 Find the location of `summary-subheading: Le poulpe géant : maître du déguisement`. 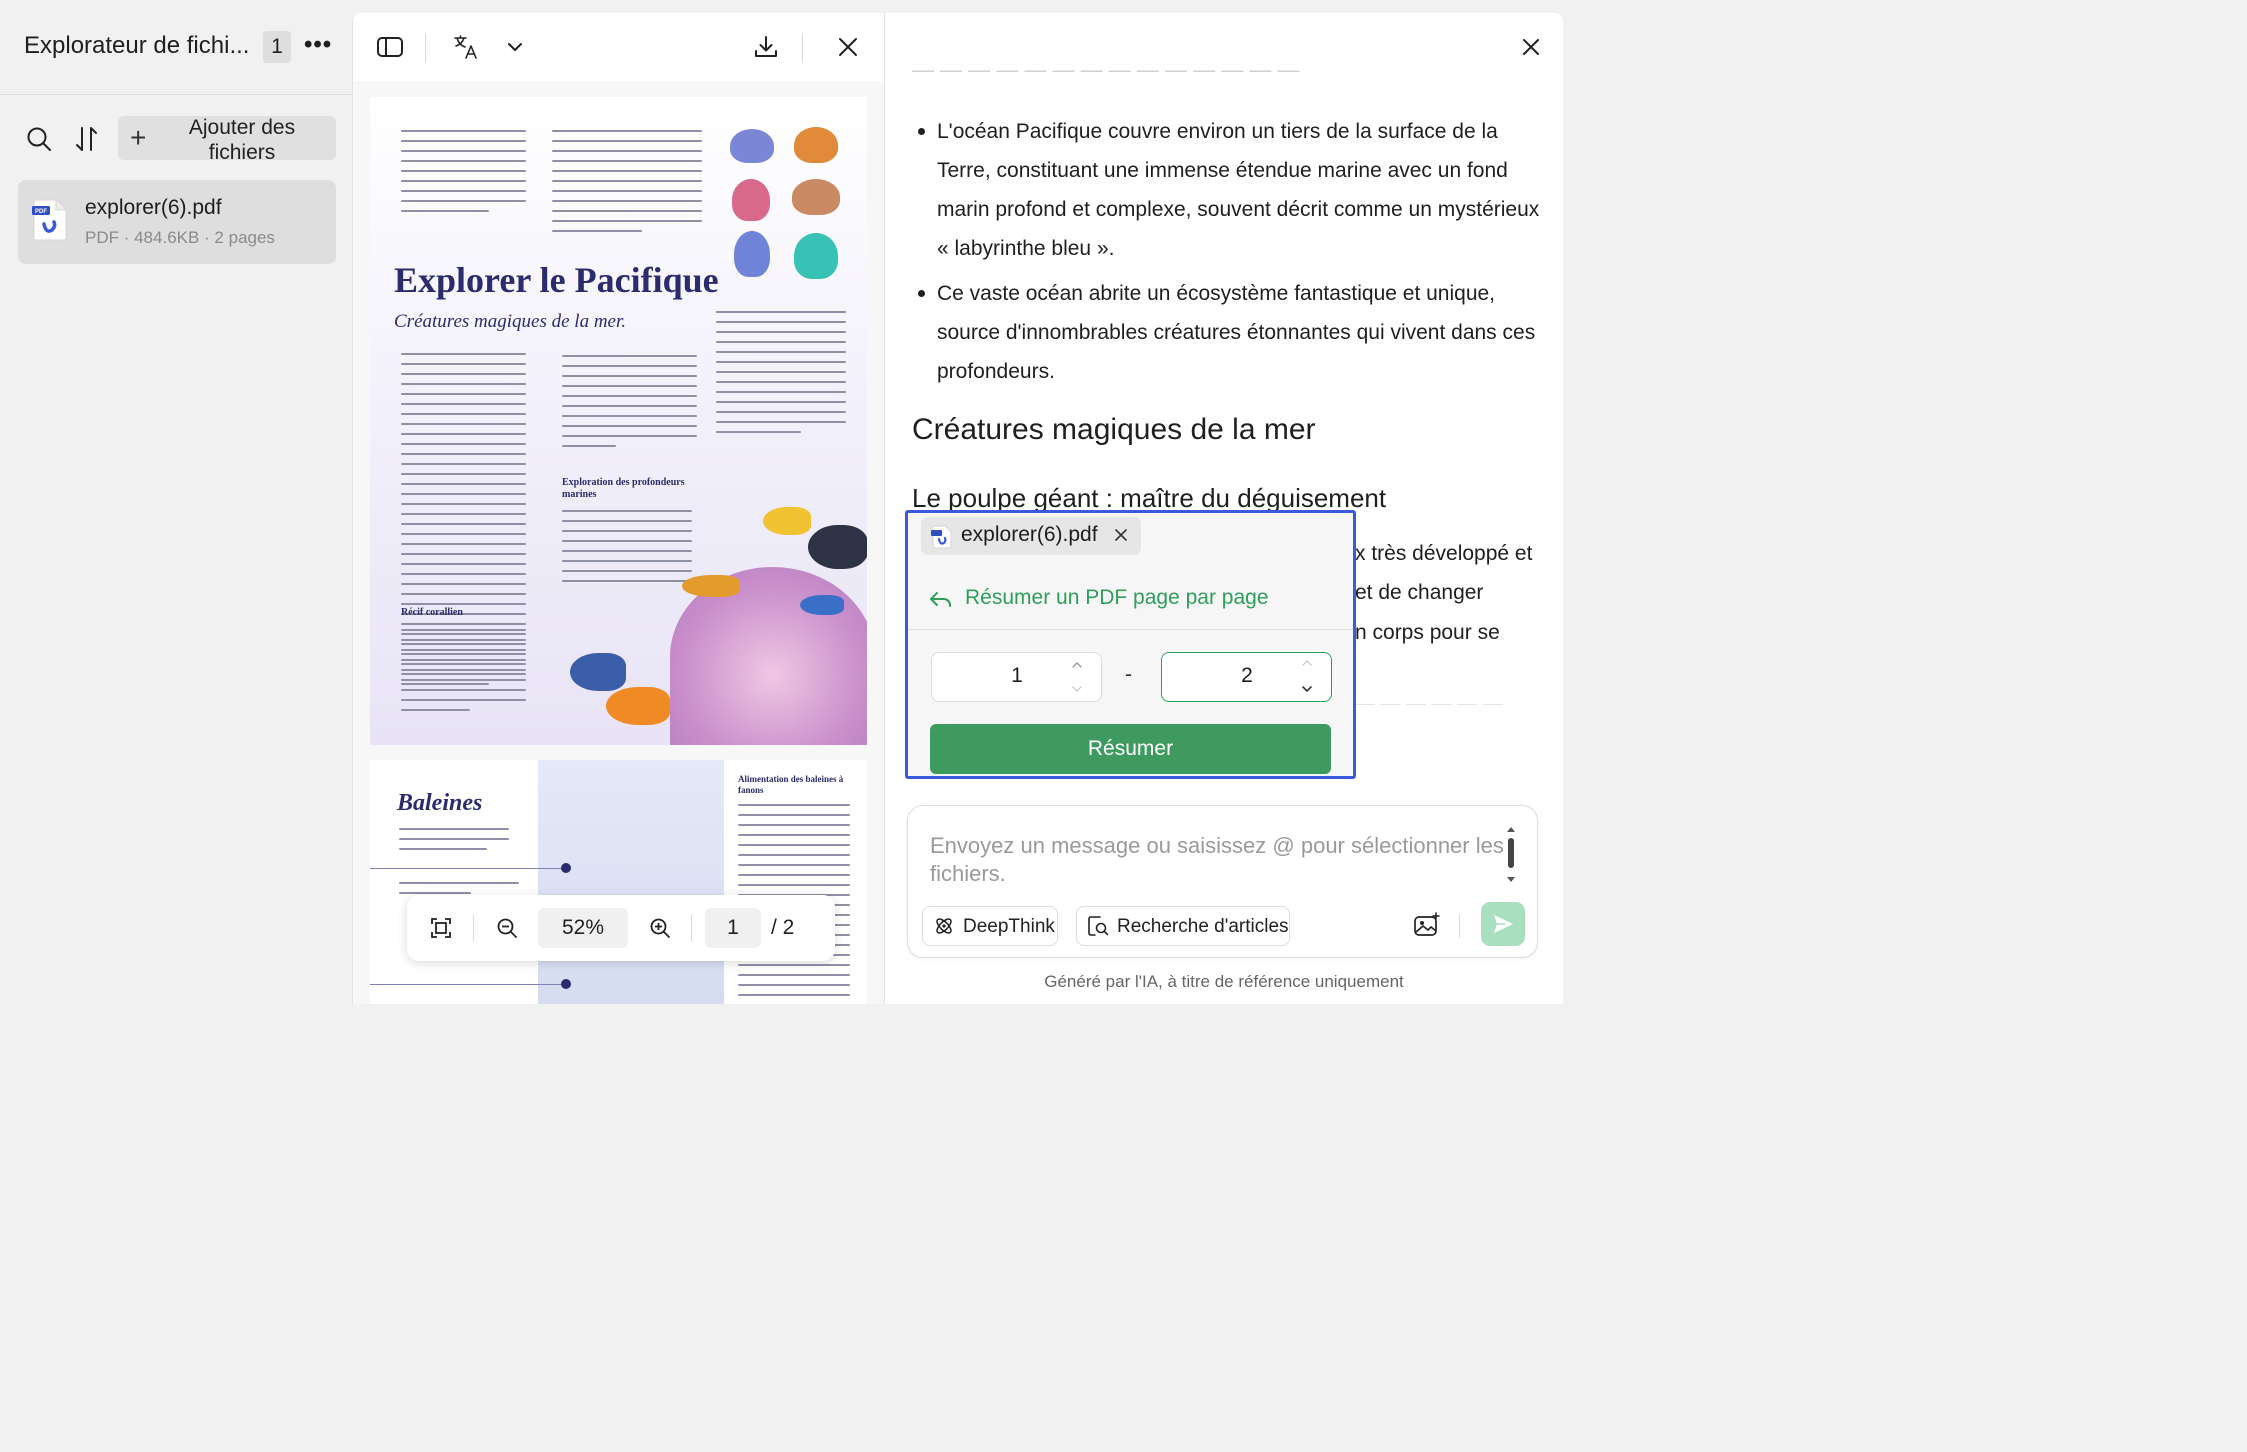

summary-subheading: Le poulpe géant : maître du déguisement is located at coordinates (1192, 497).